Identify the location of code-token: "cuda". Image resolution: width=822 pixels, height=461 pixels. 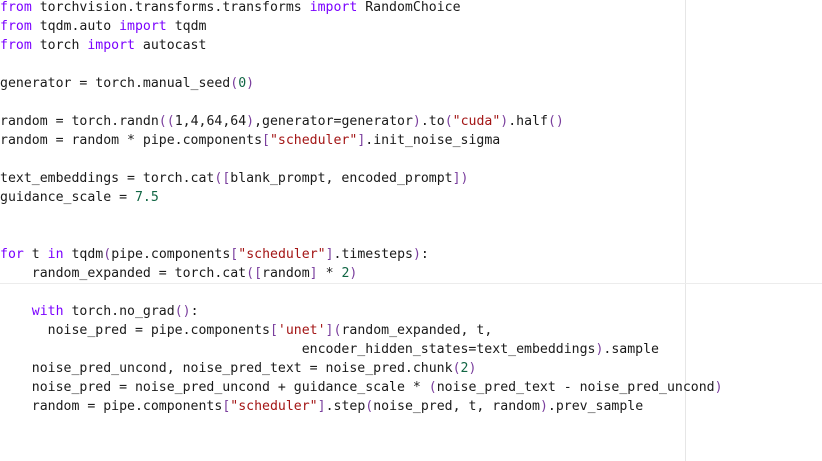
(476, 121).